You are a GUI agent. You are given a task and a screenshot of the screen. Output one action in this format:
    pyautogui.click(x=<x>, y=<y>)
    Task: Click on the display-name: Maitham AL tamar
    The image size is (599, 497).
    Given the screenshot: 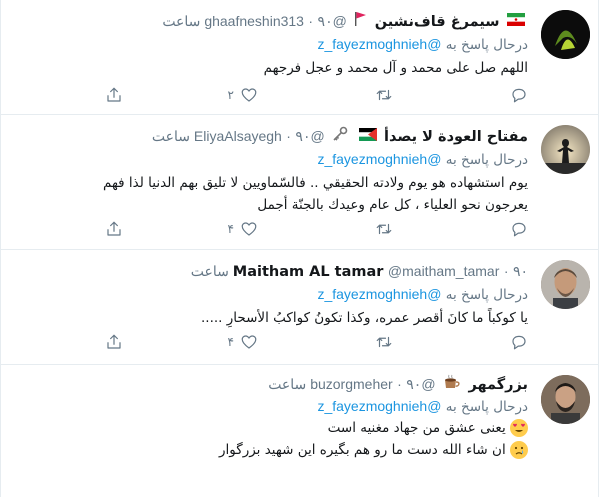 What is the action you would take?
    pyautogui.click(x=308, y=272)
    